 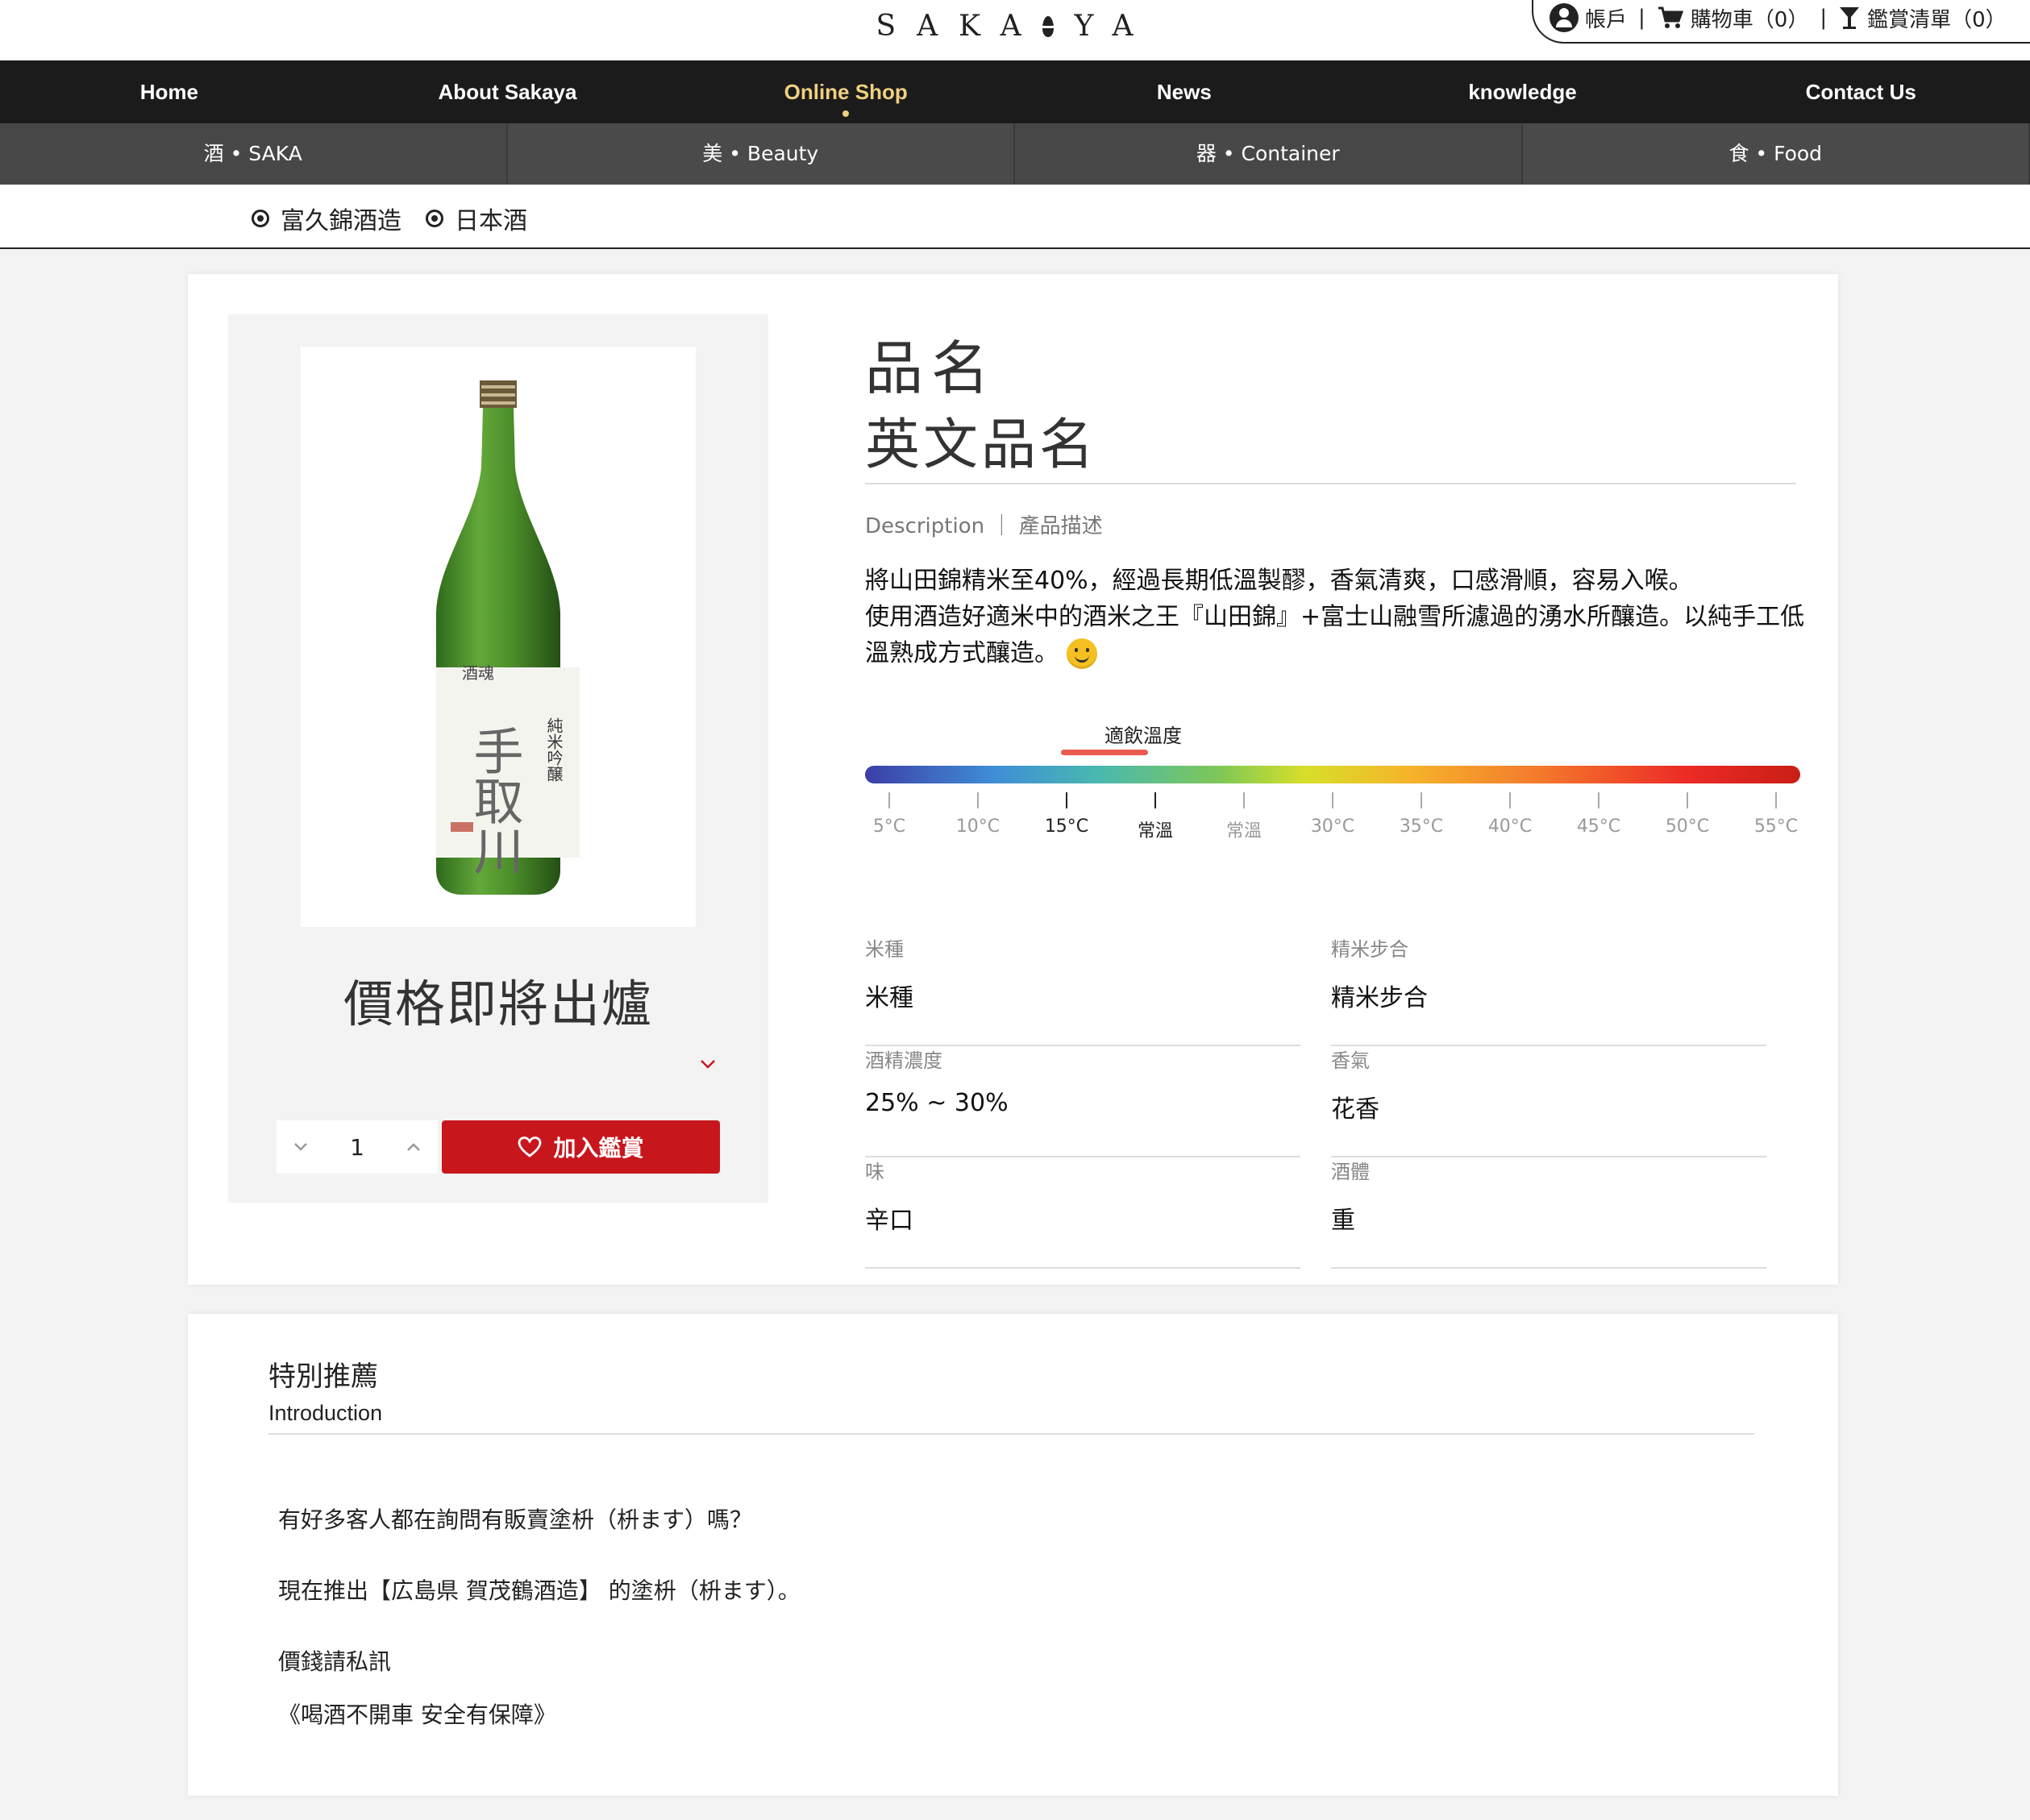 I want to click on nav-contact: Contact Us, so click(x=1860, y=92).